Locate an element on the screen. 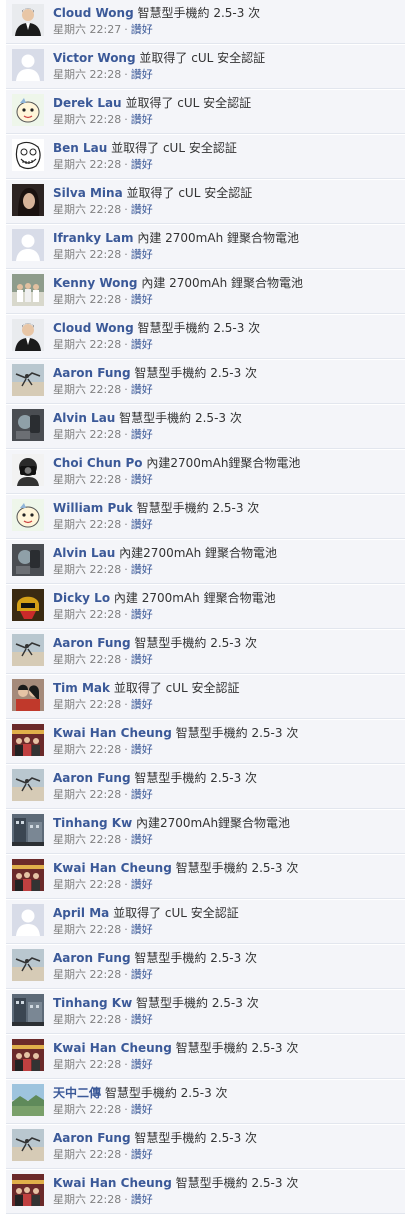  feed-item-text: 內建 2700mAh 鋰聚合物電池 is located at coordinates (222, 283).